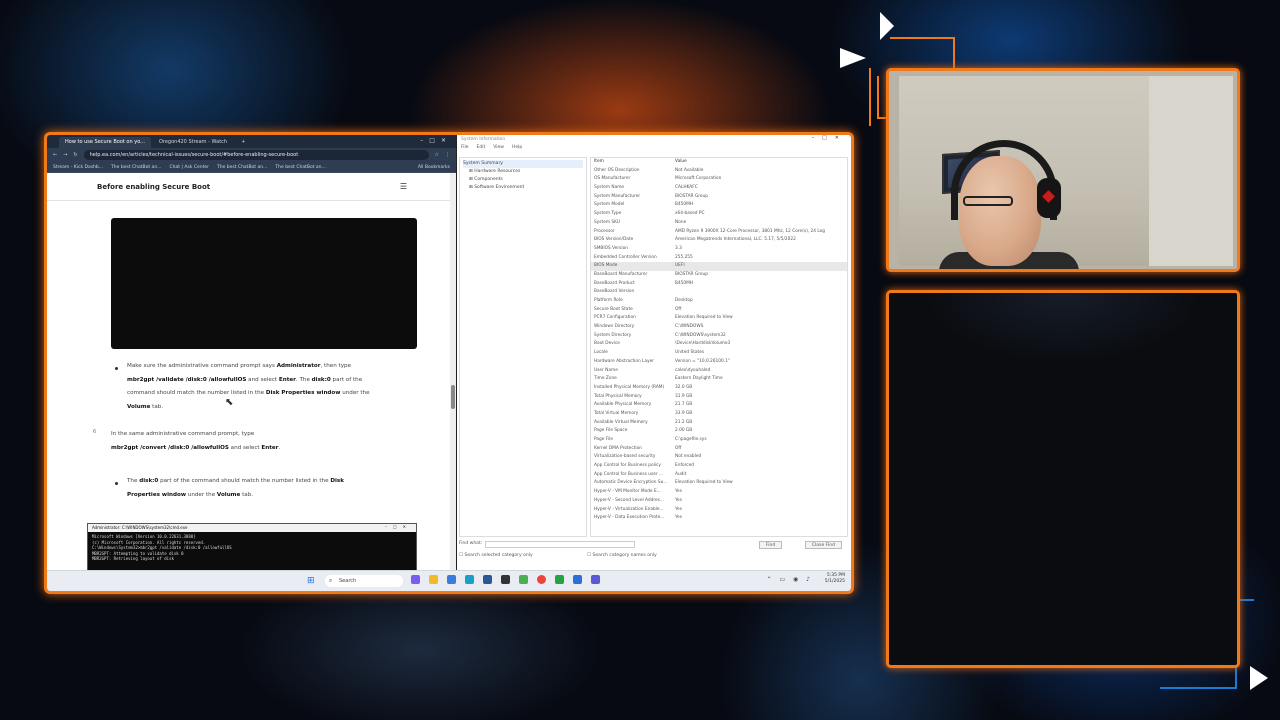 This screenshot has width=1280, height=720. What do you see at coordinates (719, 423) in the screenshot?
I see `table-row: Available Virtual Memory 21.2 GB` at bounding box center [719, 423].